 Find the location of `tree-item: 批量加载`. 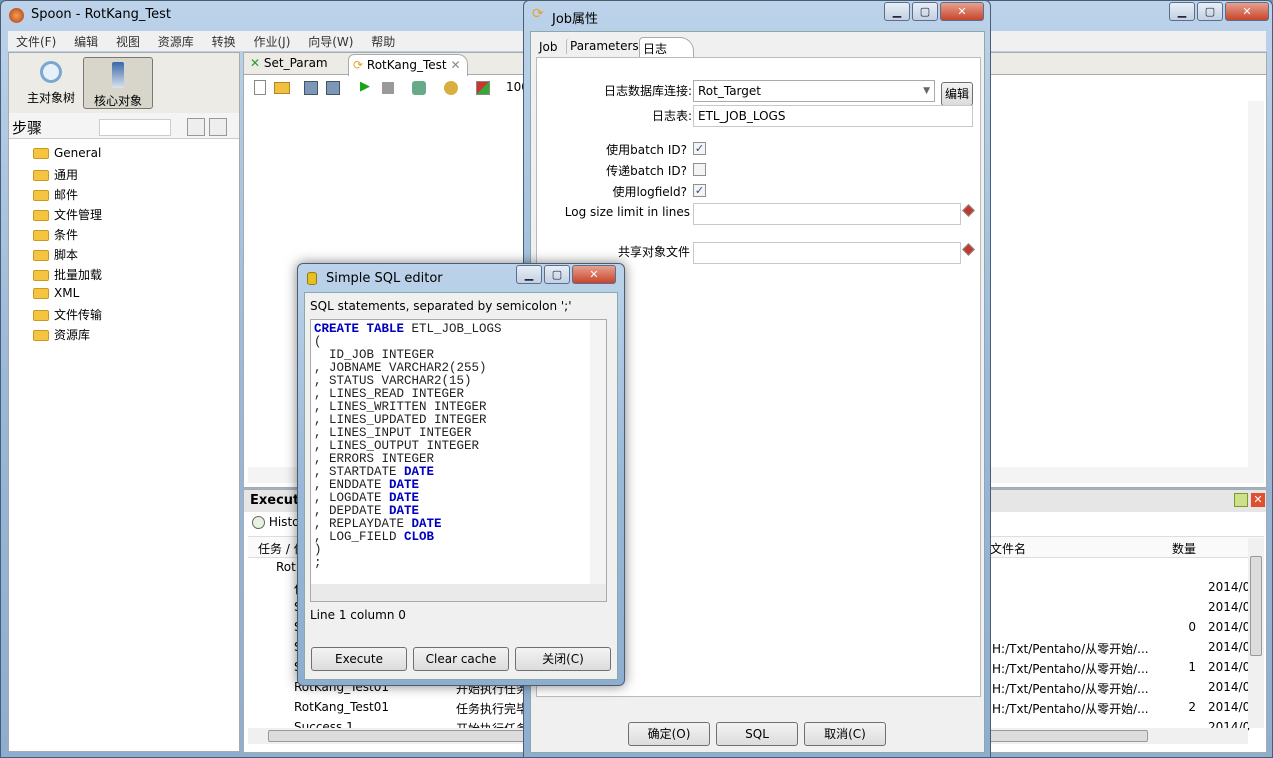

tree-item: 批量加载 is located at coordinates (67, 275).